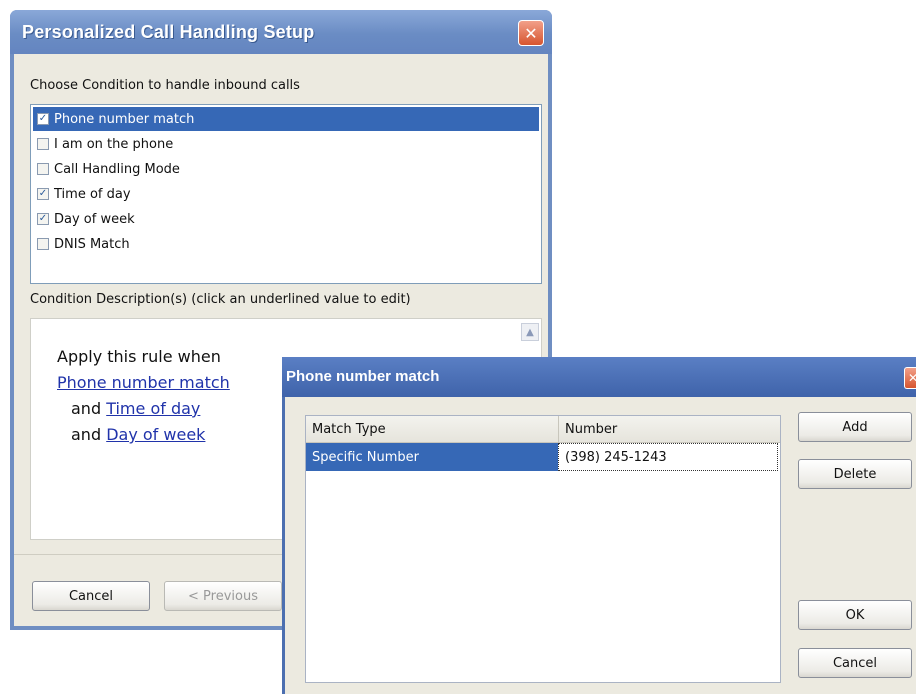  I want to click on previous-button: < Previous, so click(223, 596).